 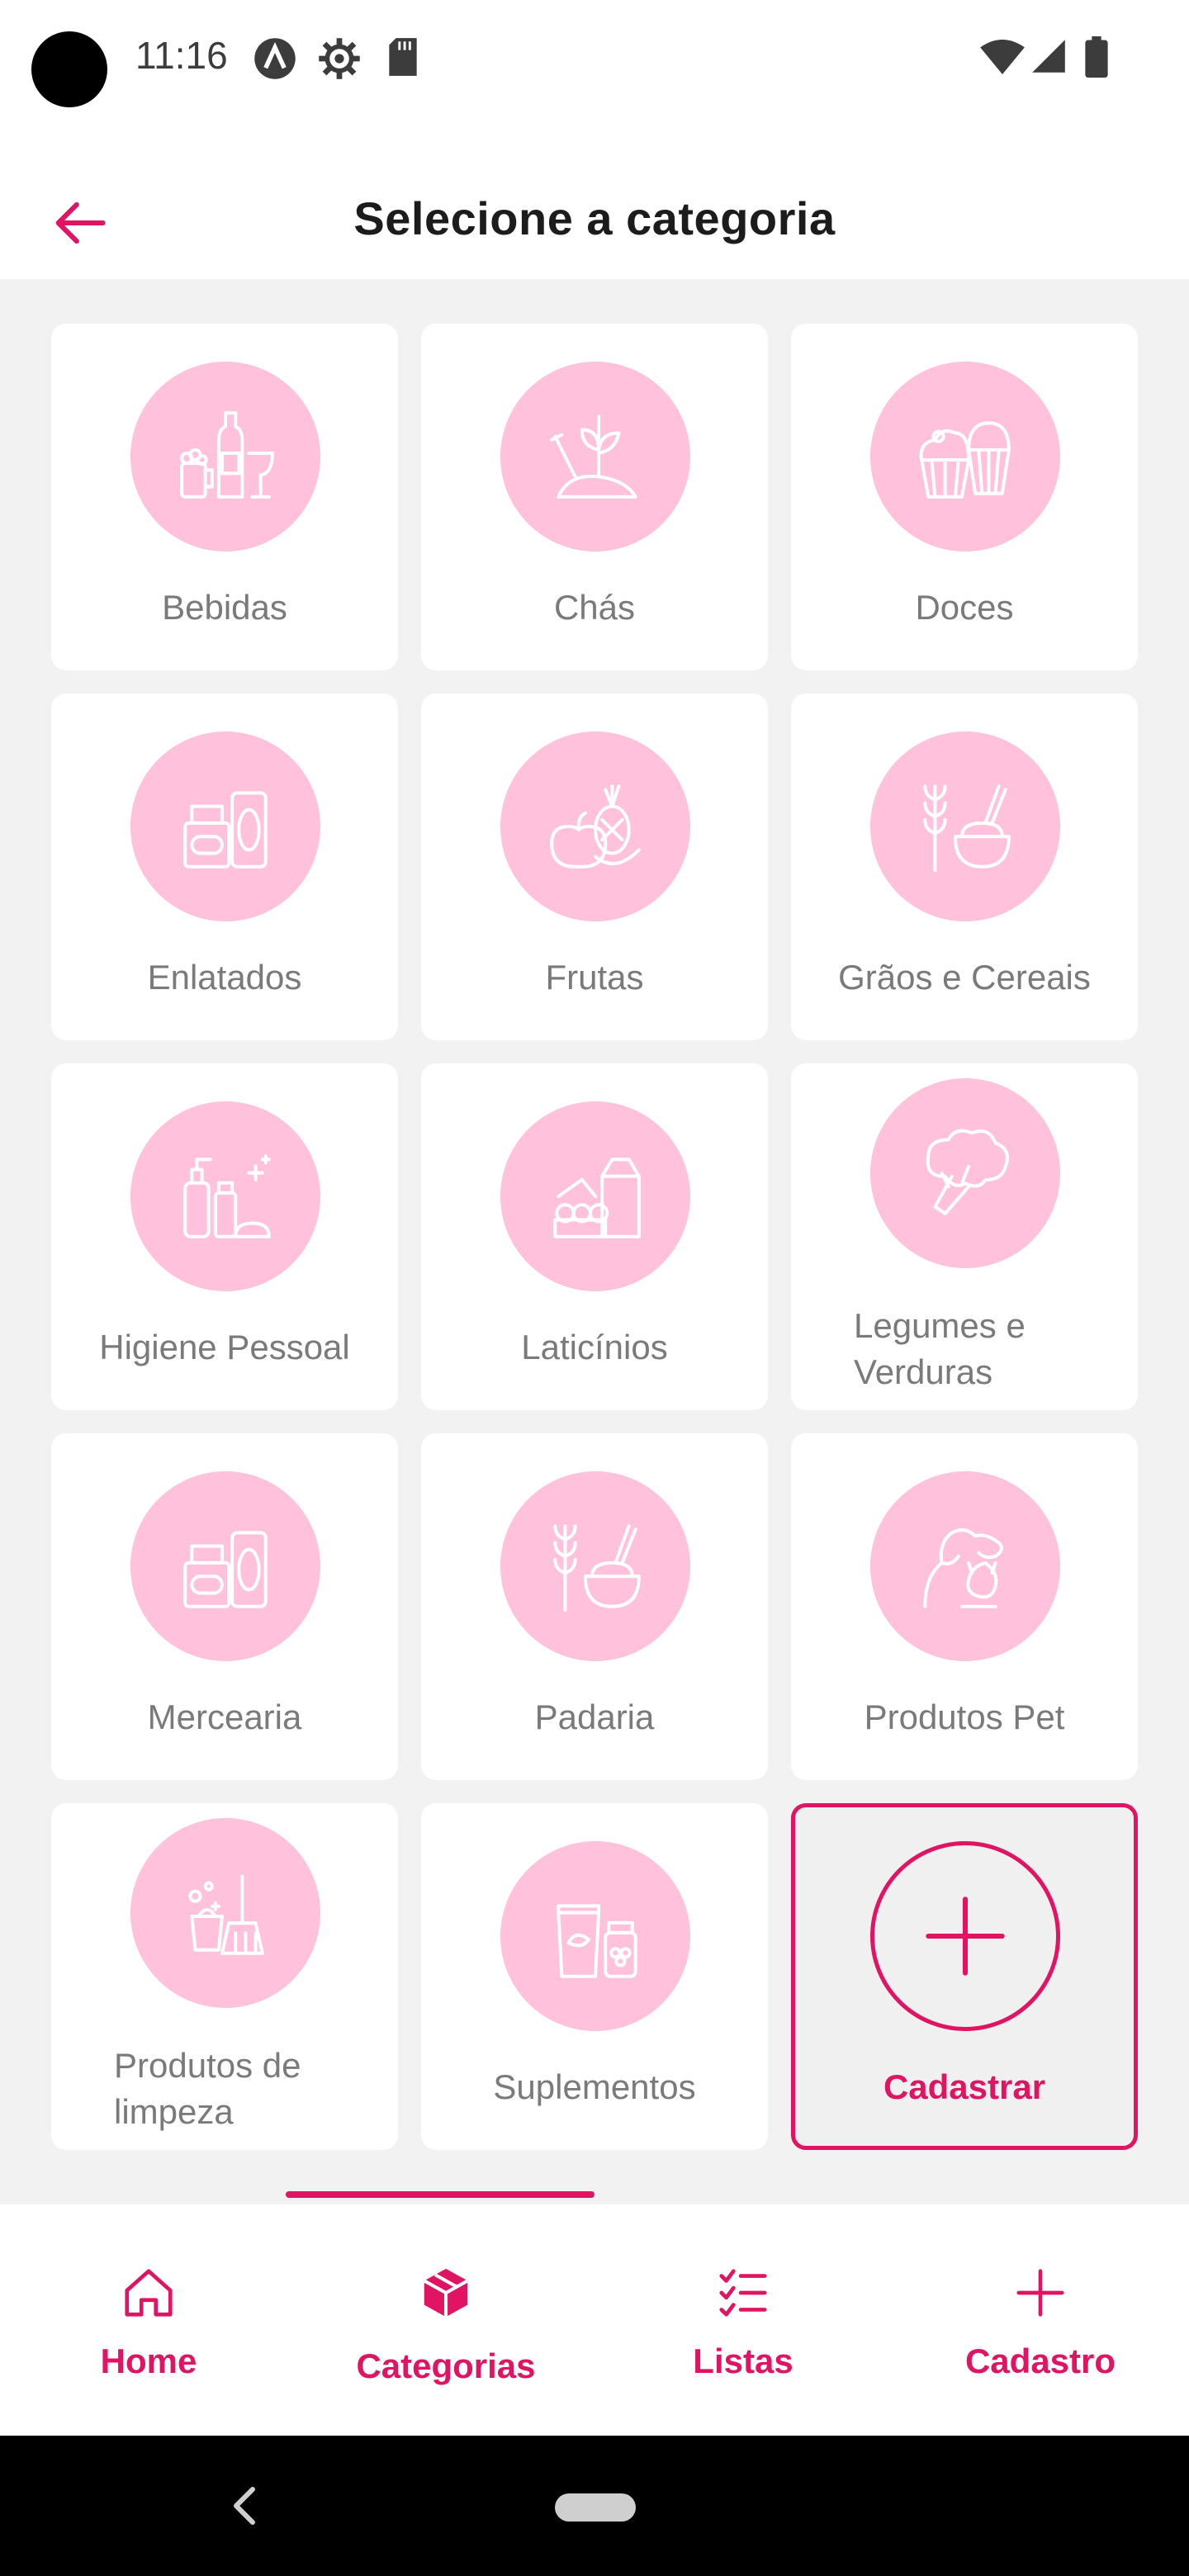 I want to click on box-icon, so click(x=446, y=2293).